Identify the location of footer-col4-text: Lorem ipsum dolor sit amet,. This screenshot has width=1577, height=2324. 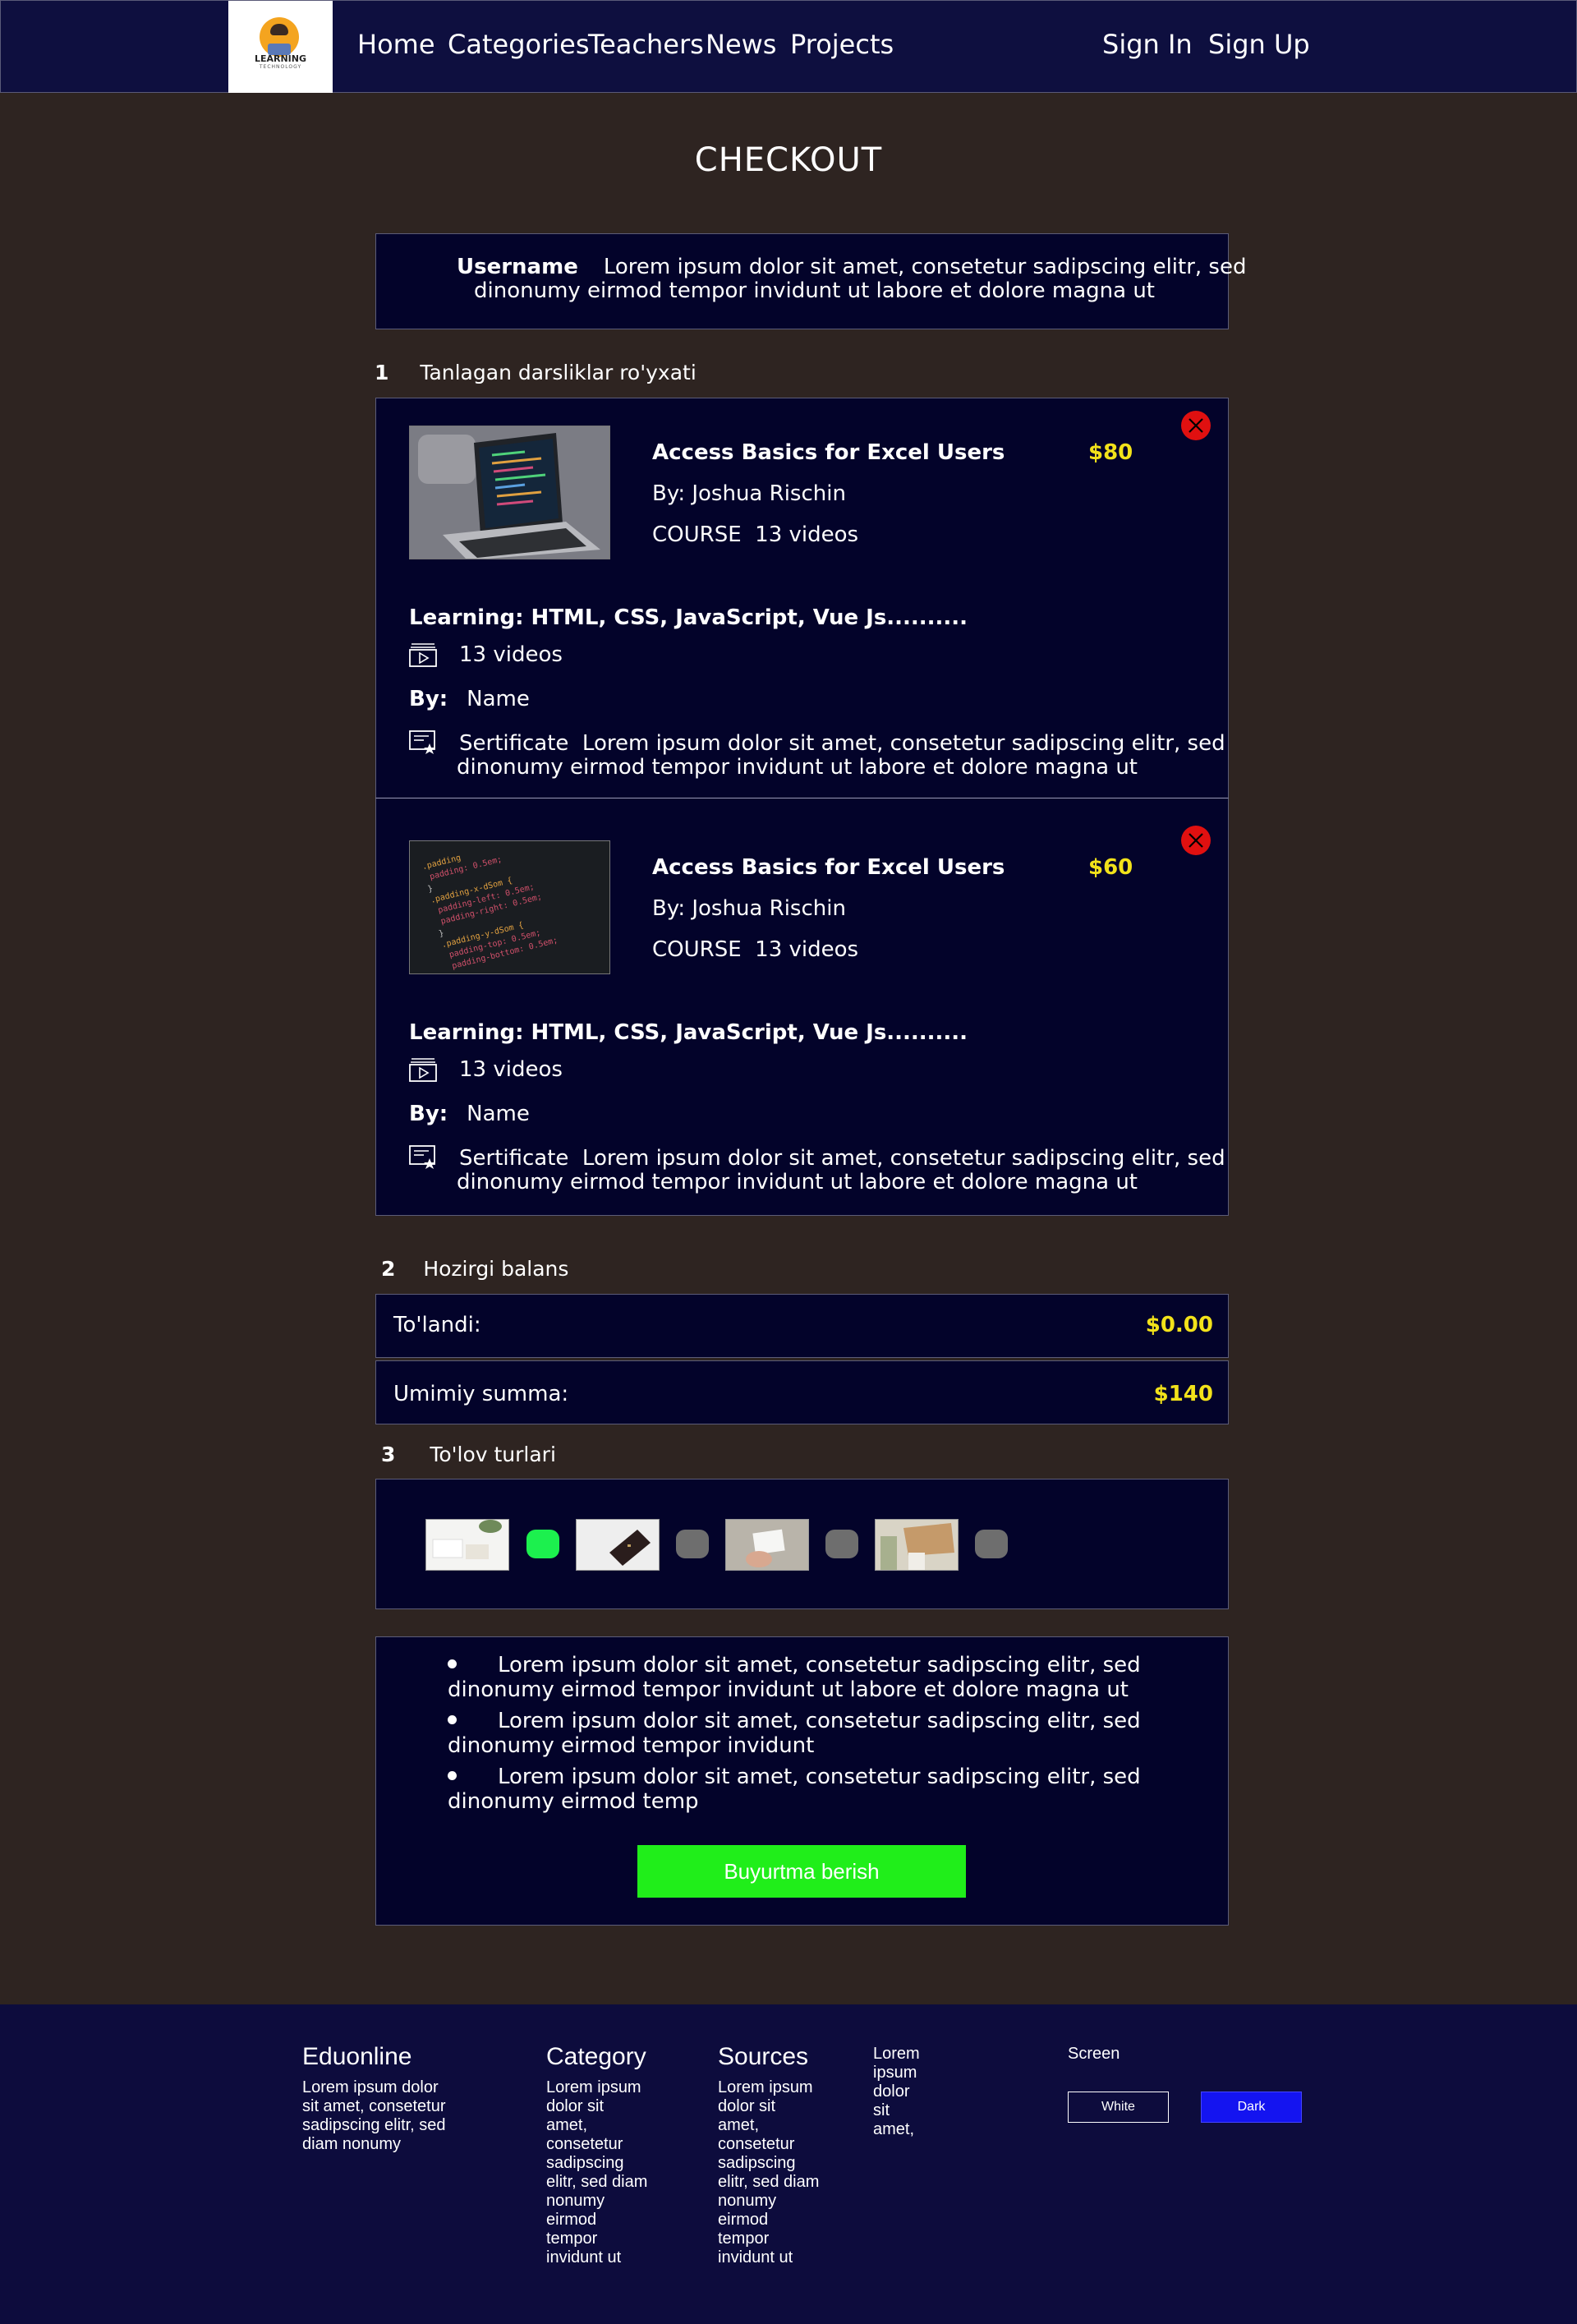
(897, 2092).